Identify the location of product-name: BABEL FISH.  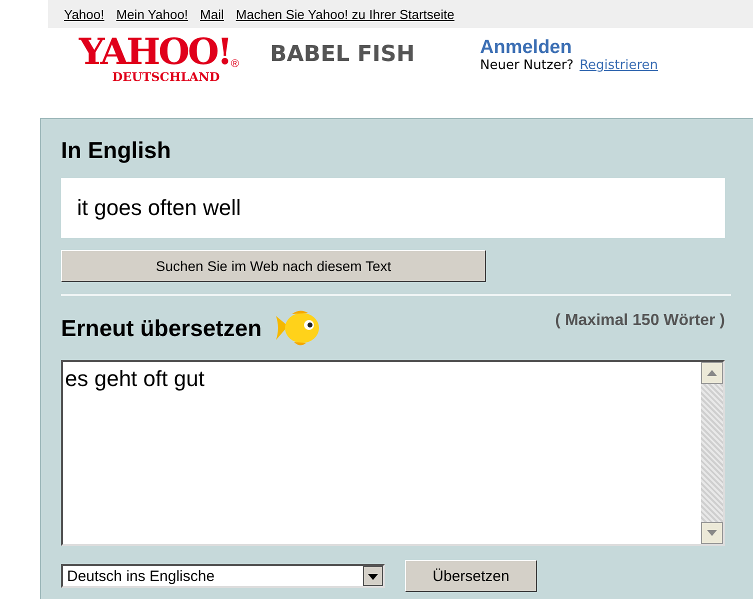
(343, 54).